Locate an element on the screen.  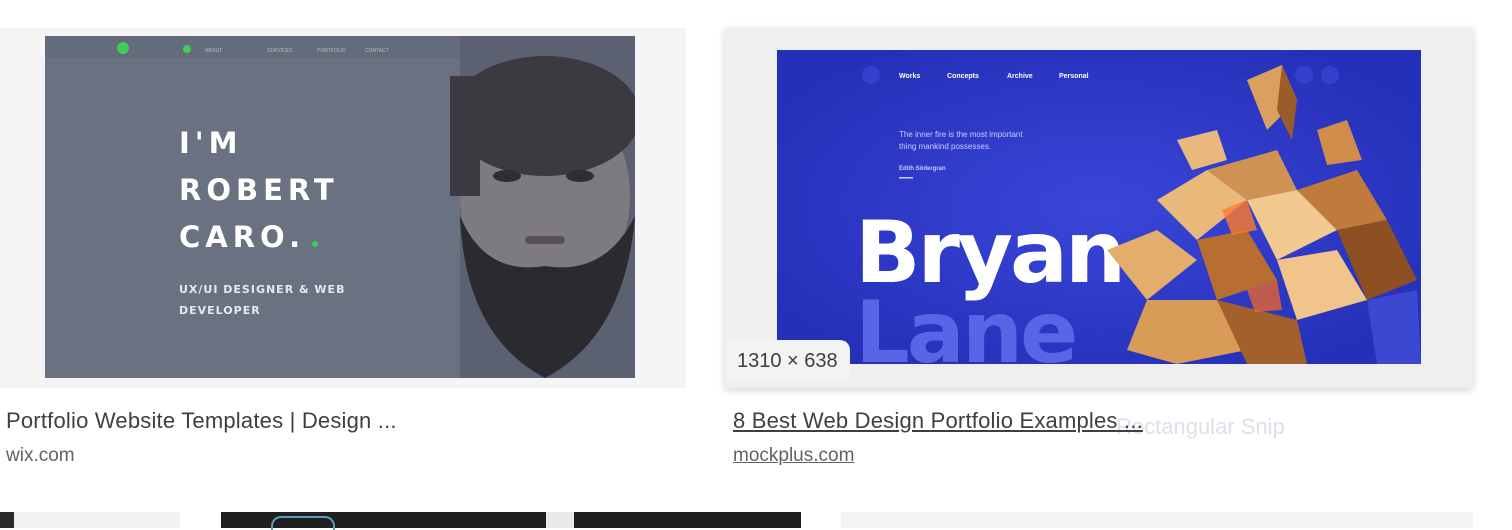
instagram-icon is located at coordinates (1330, 75).